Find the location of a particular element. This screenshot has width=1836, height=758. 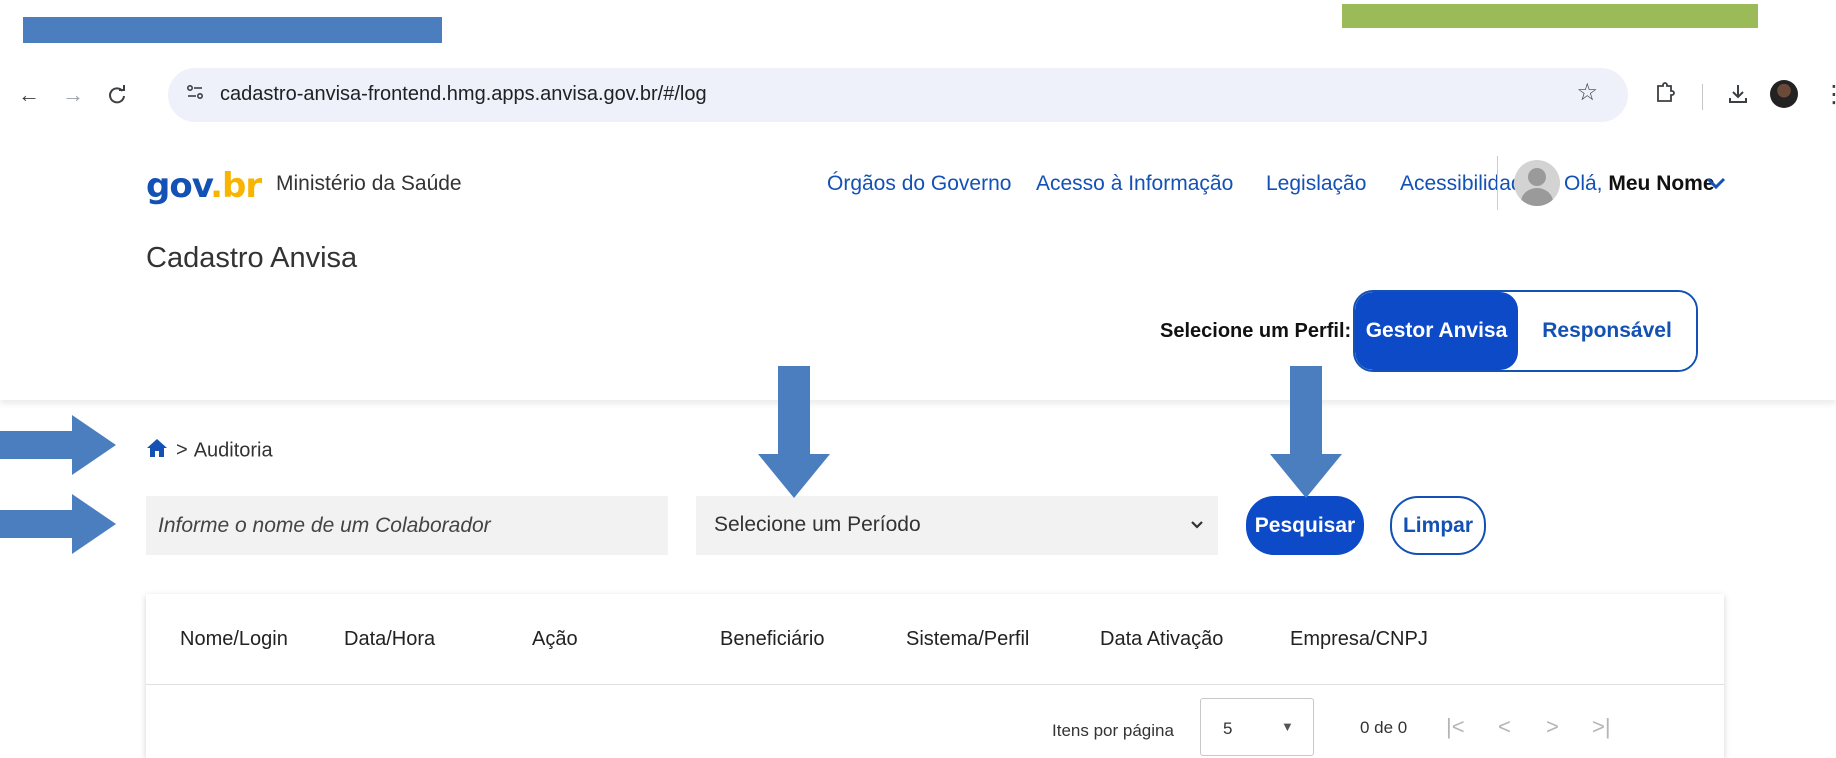

period-select: Selecione um Período is located at coordinates (957, 525).